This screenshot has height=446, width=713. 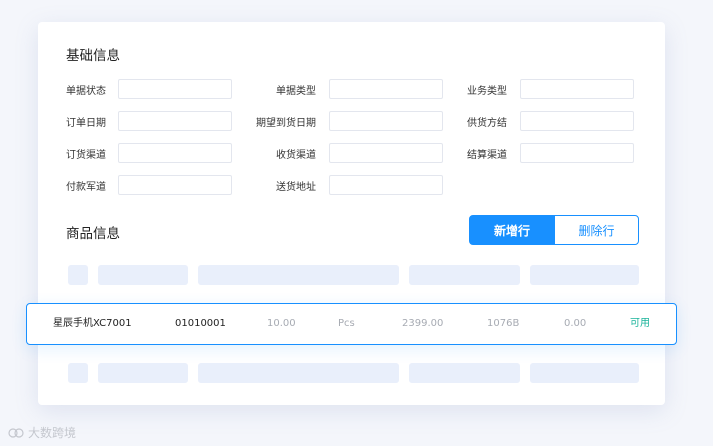 I want to click on delivery-address-input, so click(x=386, y=185).